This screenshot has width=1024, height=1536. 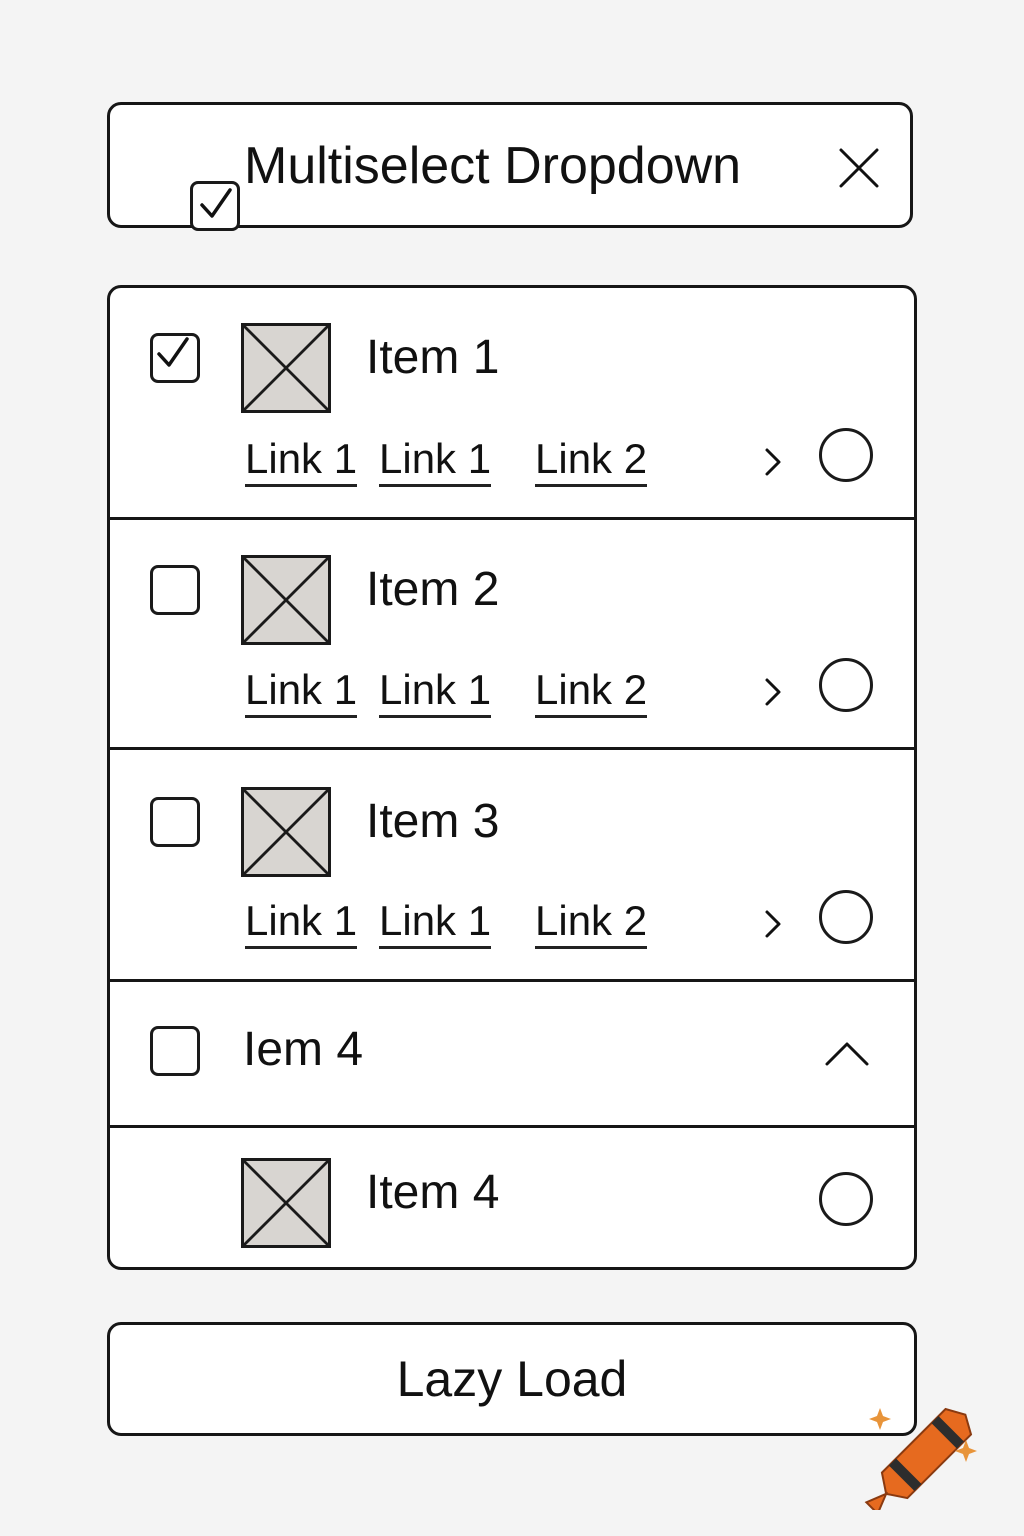 I want to click on list-item: Item 3 Link 1 Link 1 Link 2, so click(x=512, y=866).